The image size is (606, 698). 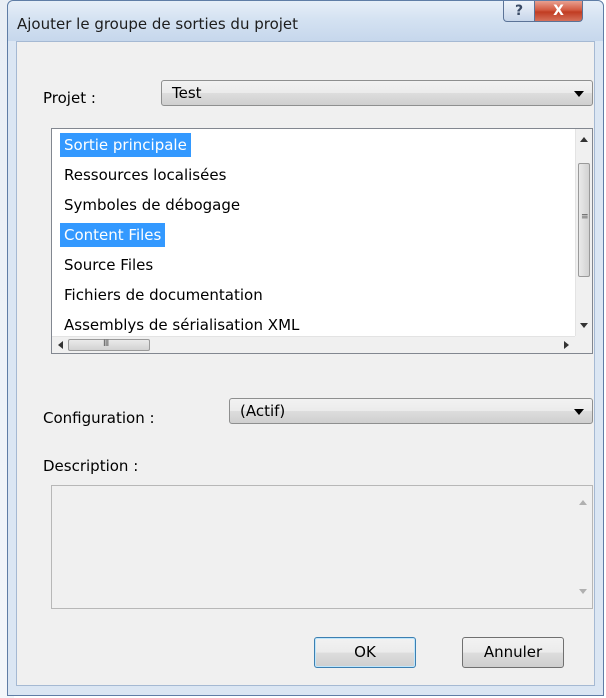 I want to click on list-item: Sortie principale, so click(x=125, y=145).